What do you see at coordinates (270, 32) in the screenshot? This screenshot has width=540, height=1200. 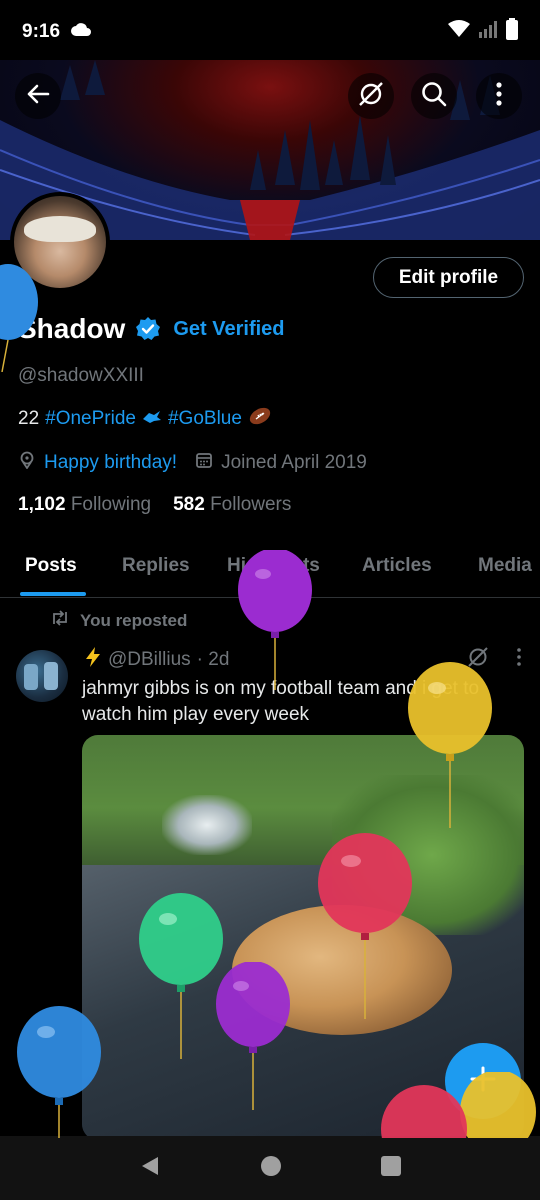 I see `status-bar: 9:16` at bounding box center [270, 32].